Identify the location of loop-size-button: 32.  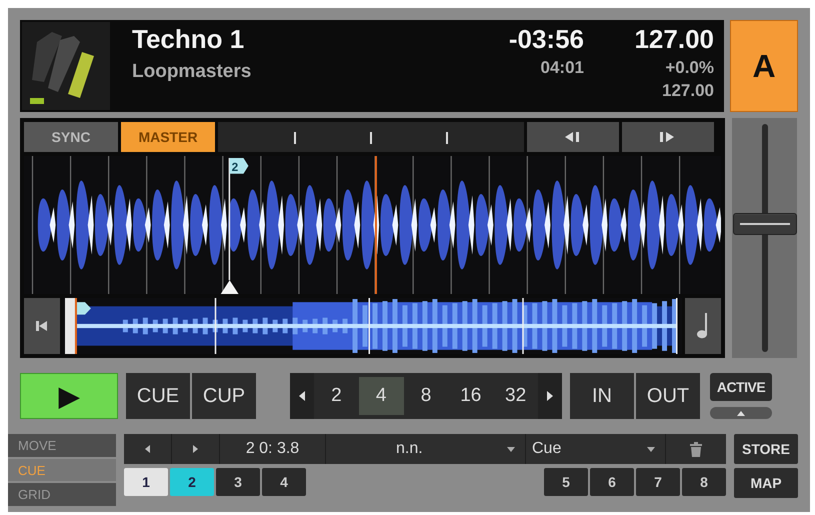
(515, 396).